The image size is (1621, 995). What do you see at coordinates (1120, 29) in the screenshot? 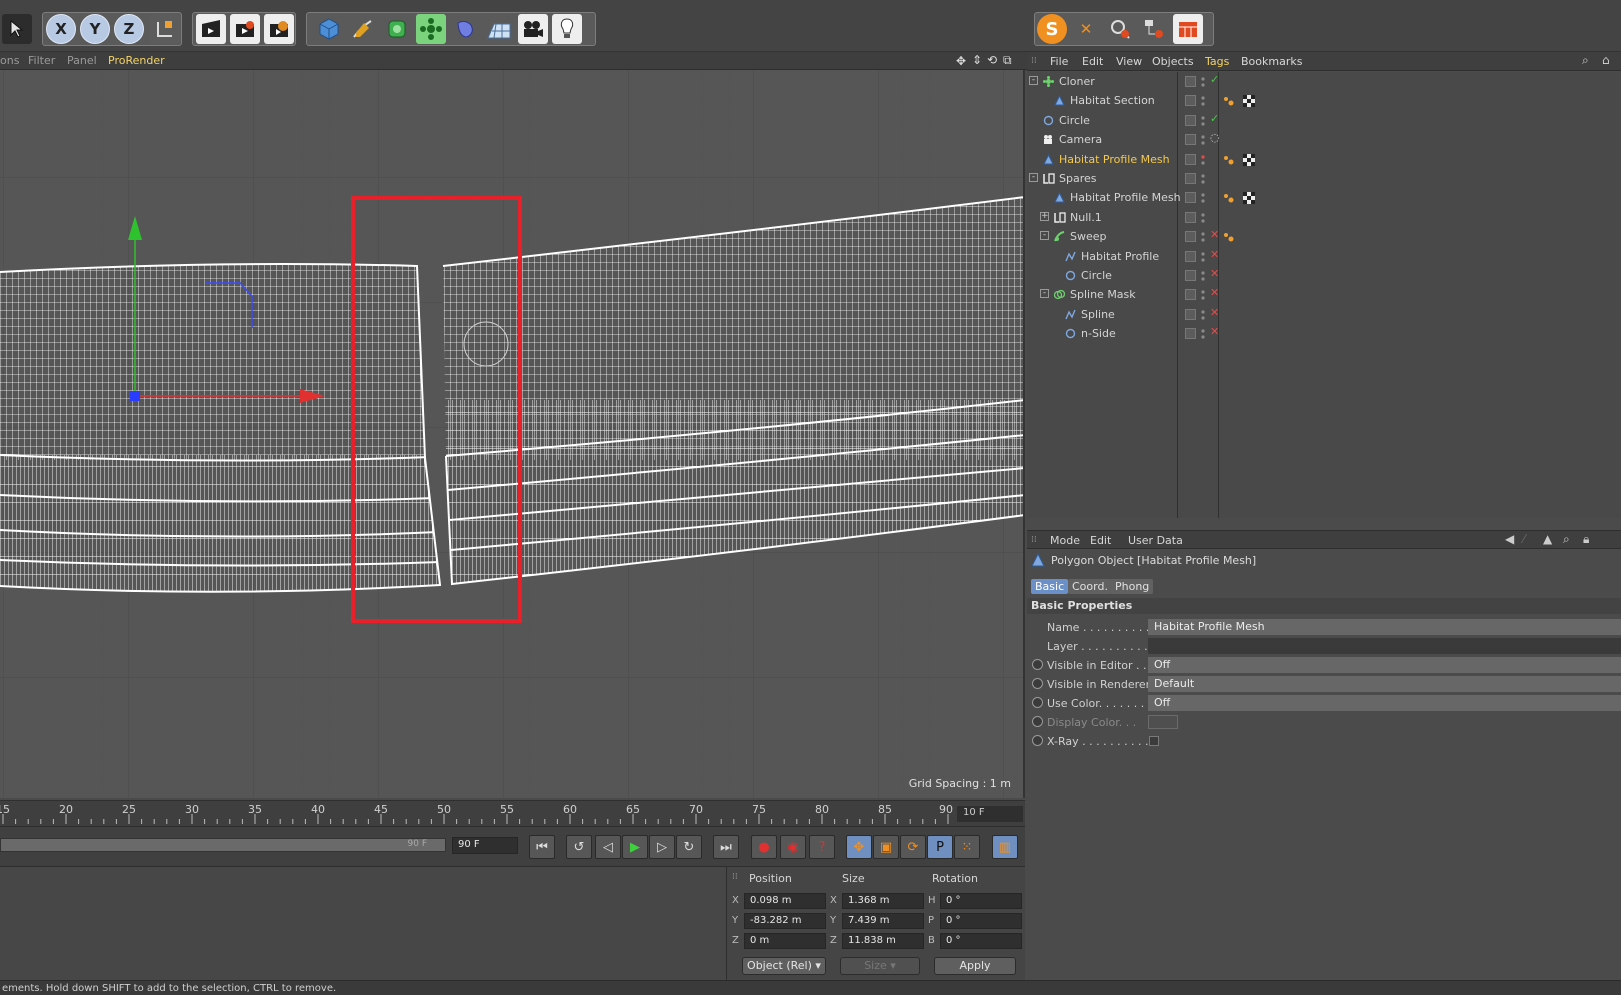
I see `soft-selection-icon` at bounding box center [1120, 29].